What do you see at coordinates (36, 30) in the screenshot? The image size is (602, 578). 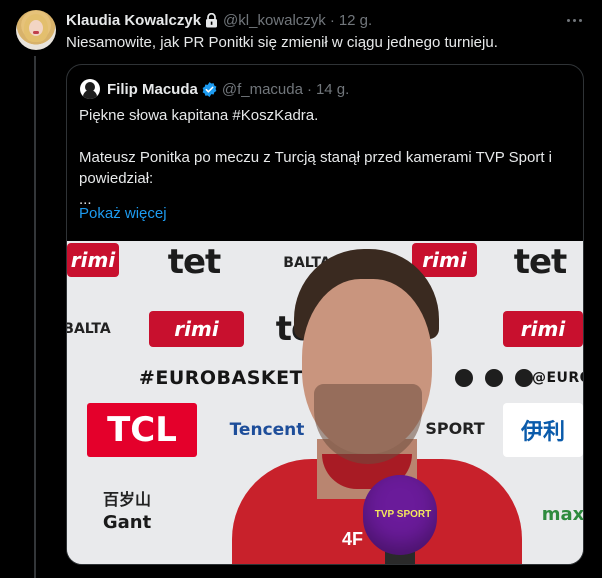 I see `author-avatar` at bounding box center [36, 30].